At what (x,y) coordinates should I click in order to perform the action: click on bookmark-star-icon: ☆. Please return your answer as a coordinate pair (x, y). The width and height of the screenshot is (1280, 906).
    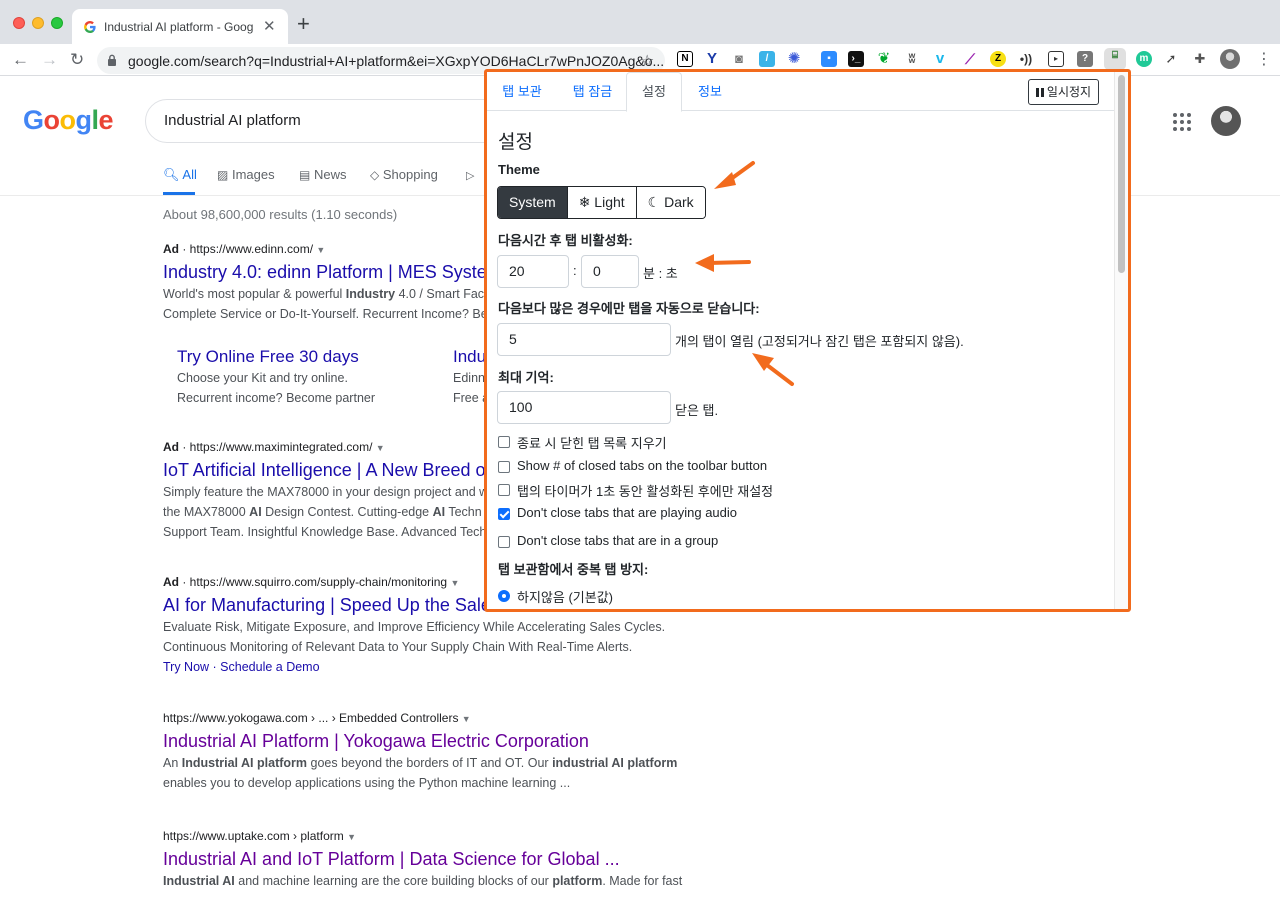
    Looking at the image, I should click on (647, 61).